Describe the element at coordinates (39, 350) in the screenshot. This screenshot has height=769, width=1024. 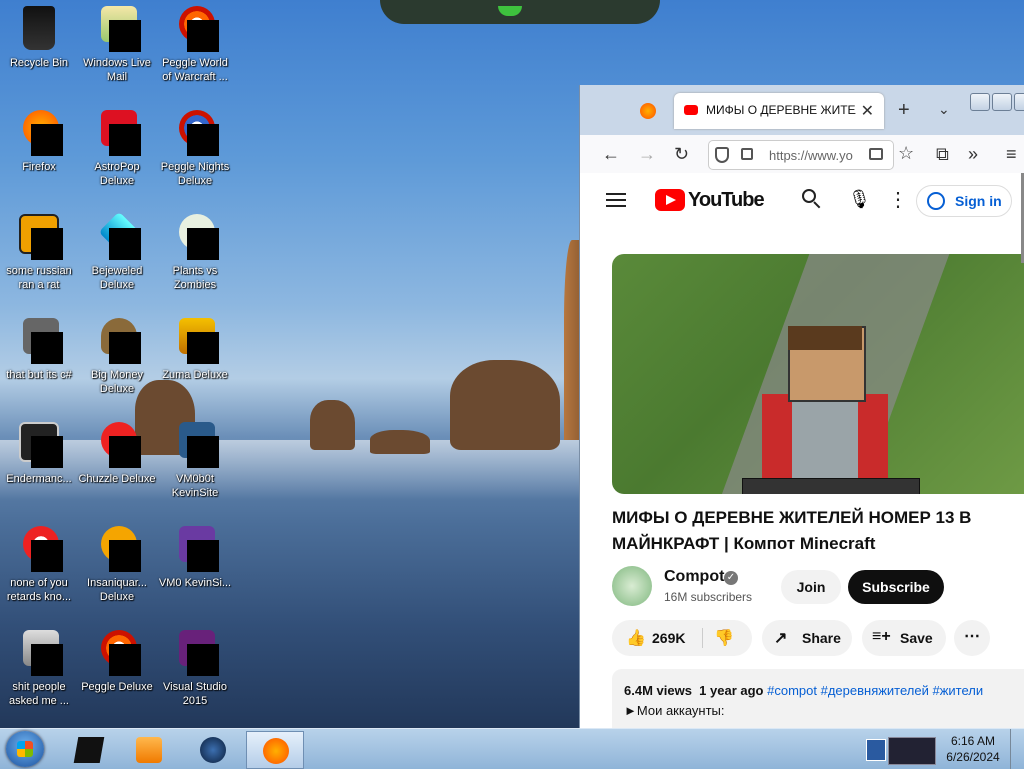
I see `desktop-icon-csharp: that but its c#` at that location.